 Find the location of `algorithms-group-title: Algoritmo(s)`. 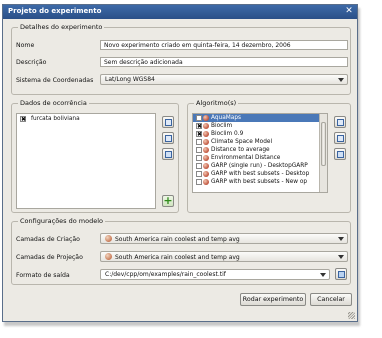

algorithms-group-title: Algoritmo(s) is located at coordinates (216, 103).